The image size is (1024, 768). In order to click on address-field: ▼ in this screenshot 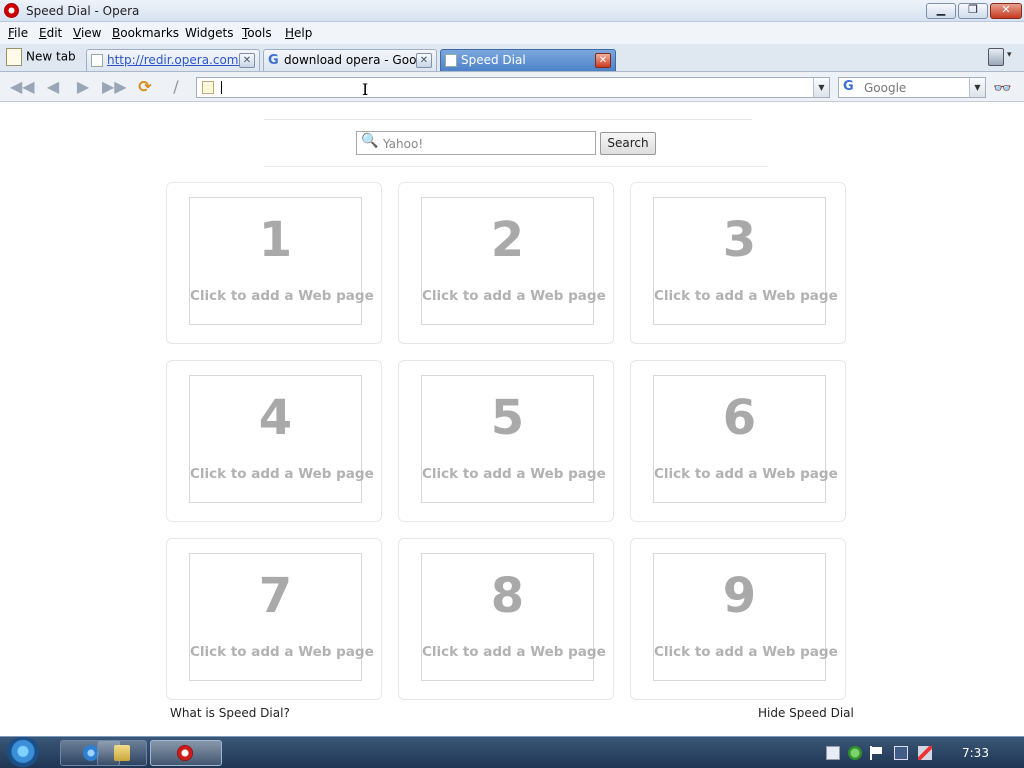, I will do `click(513, 87)`.